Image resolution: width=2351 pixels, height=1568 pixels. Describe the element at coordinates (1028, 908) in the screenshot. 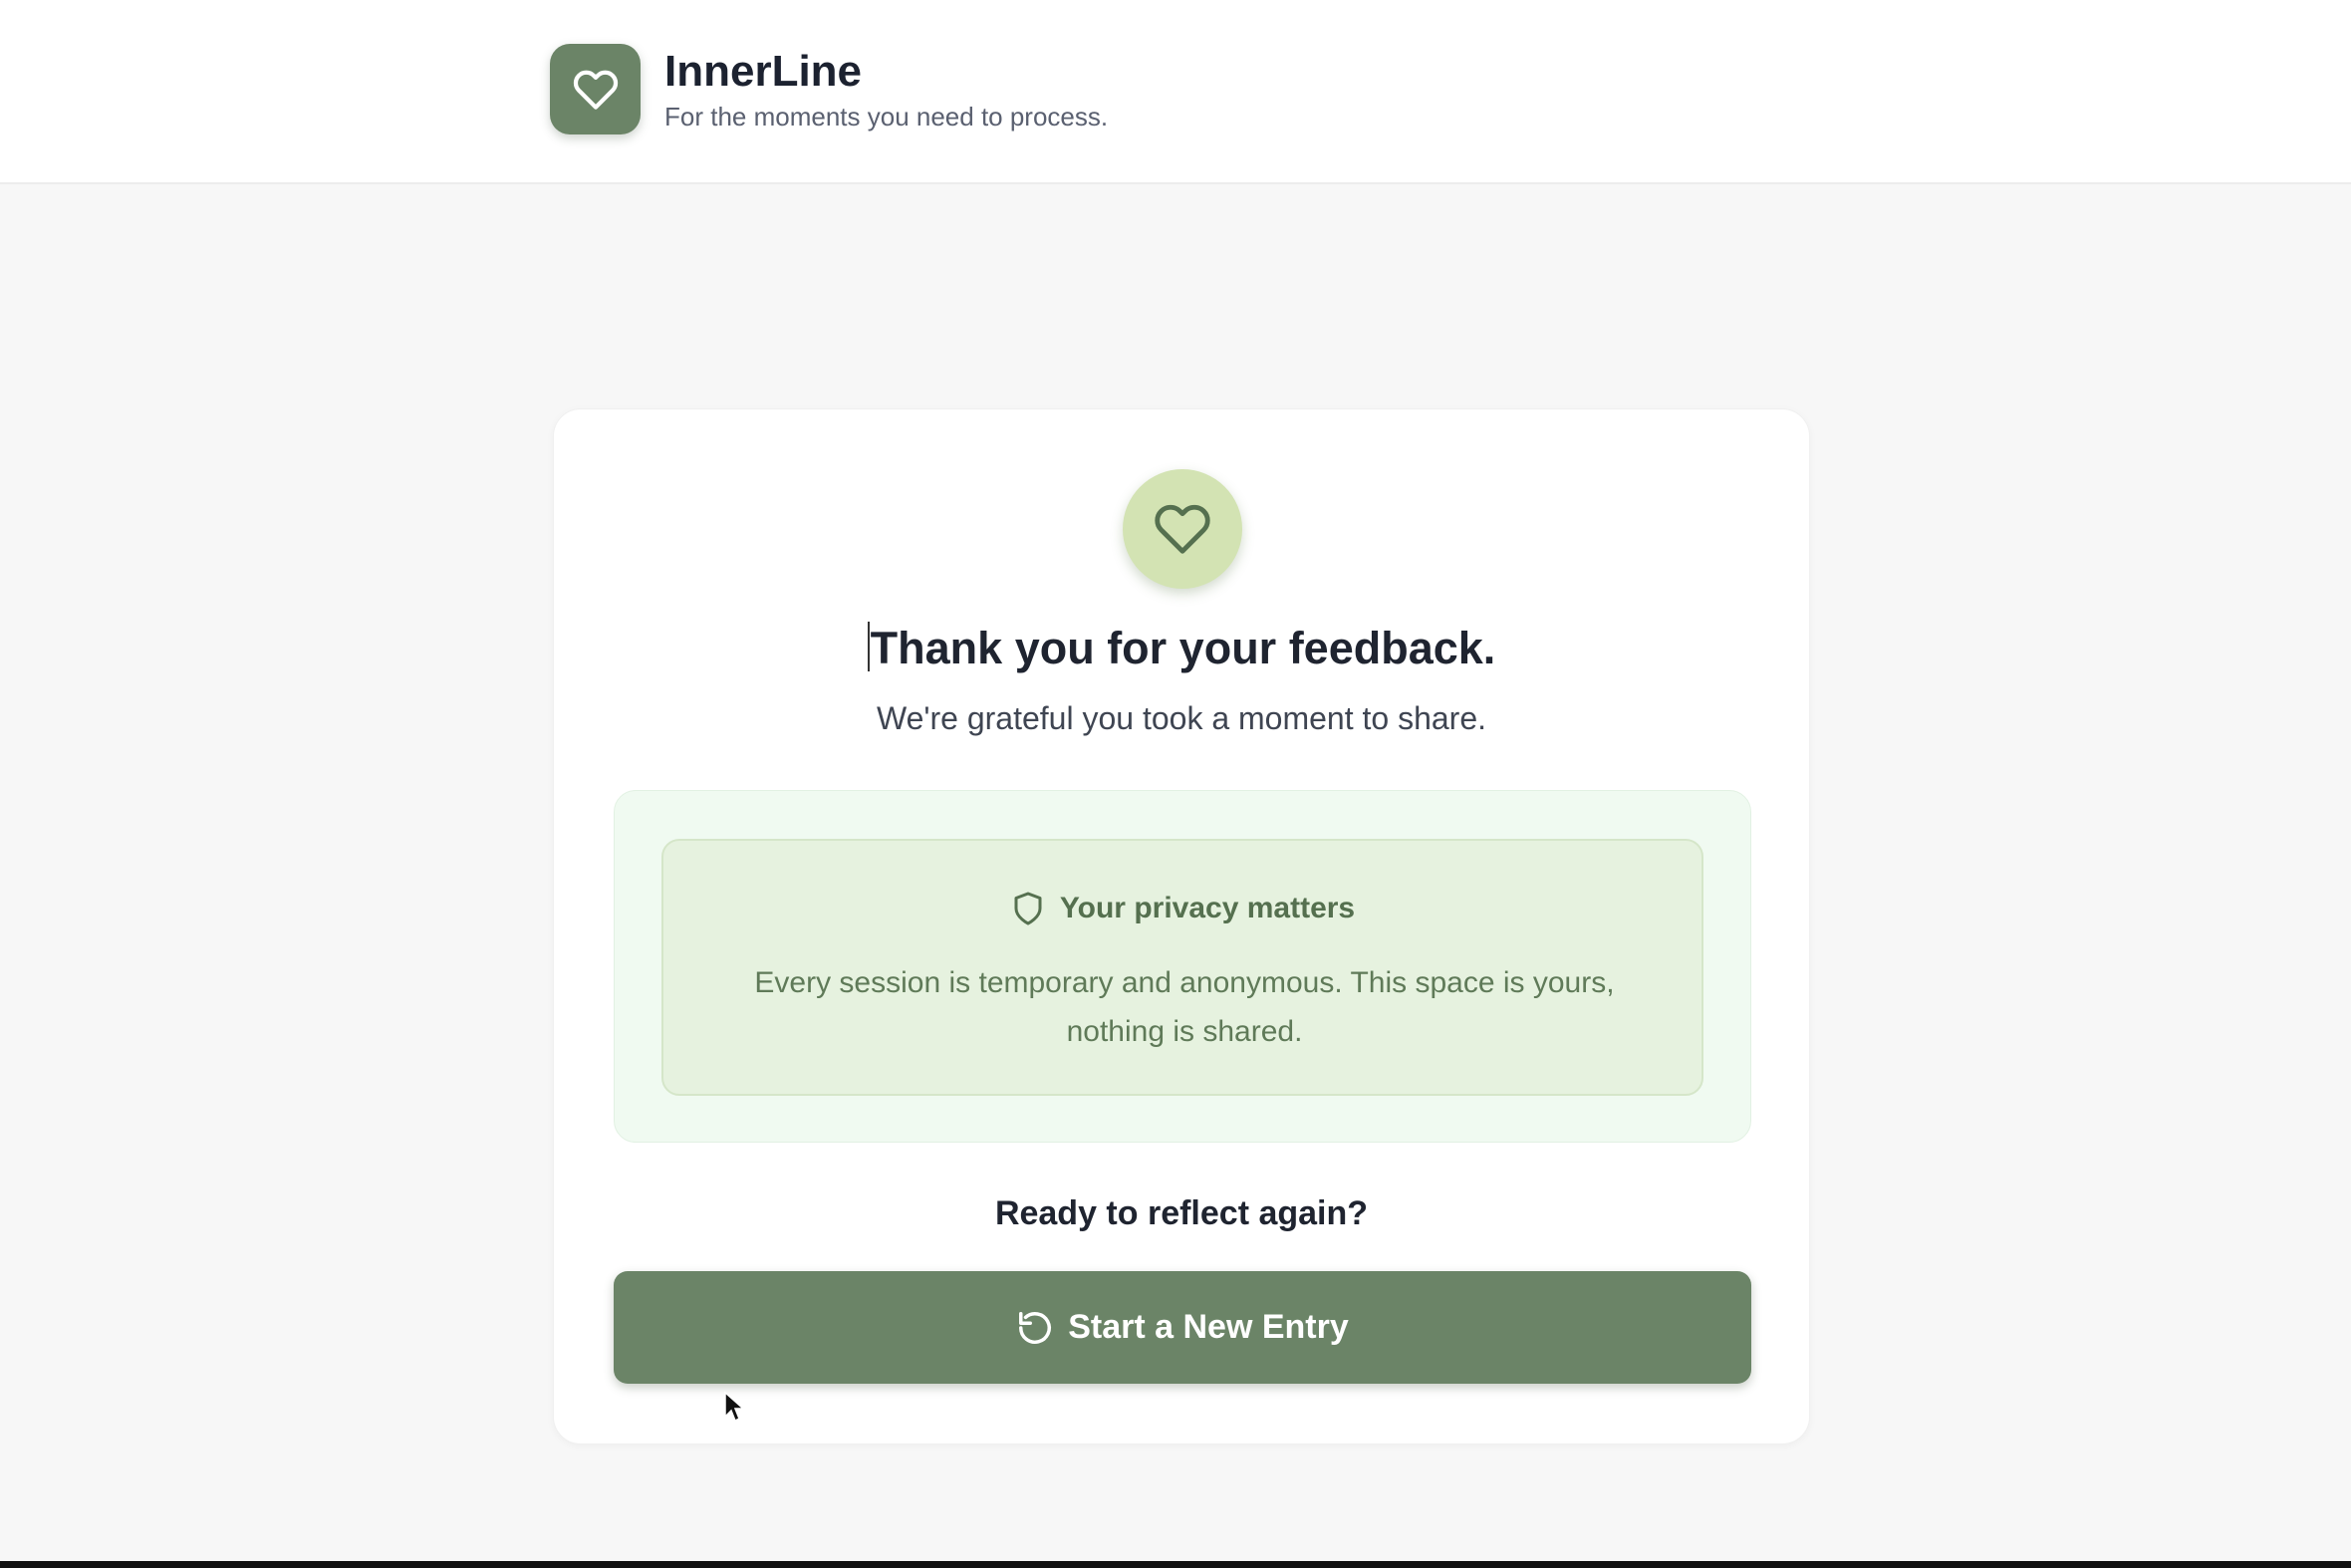

I see `shield-icon` at that location.